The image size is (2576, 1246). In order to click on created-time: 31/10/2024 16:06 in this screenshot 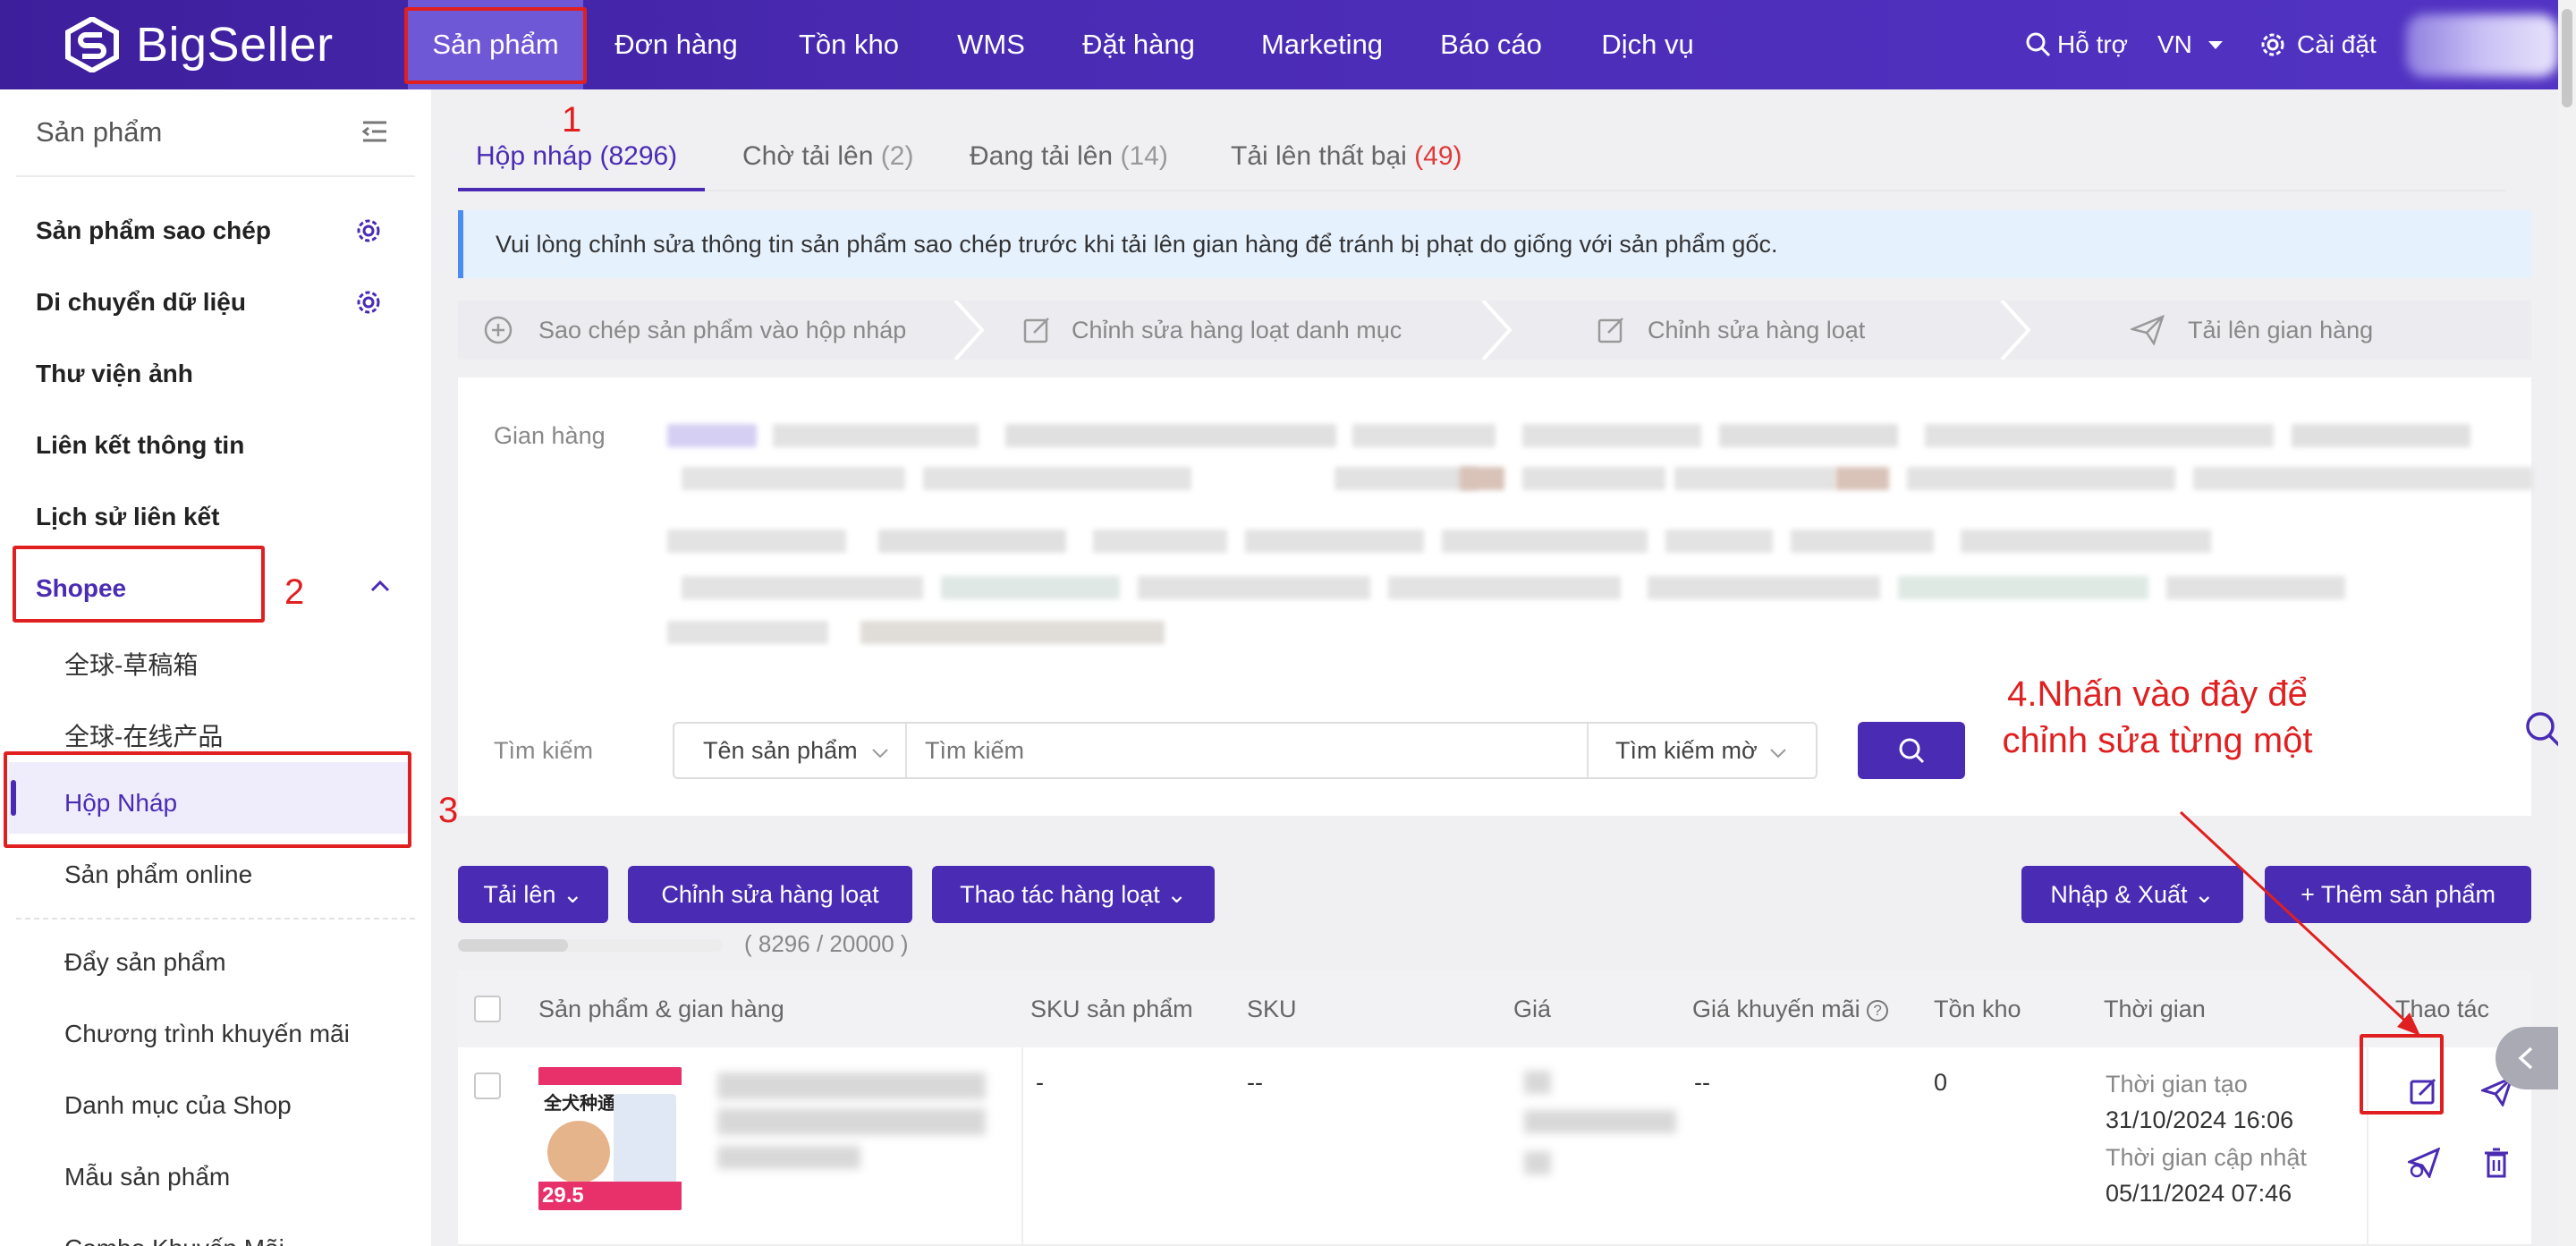, I will do `click(2200, 1119)`.